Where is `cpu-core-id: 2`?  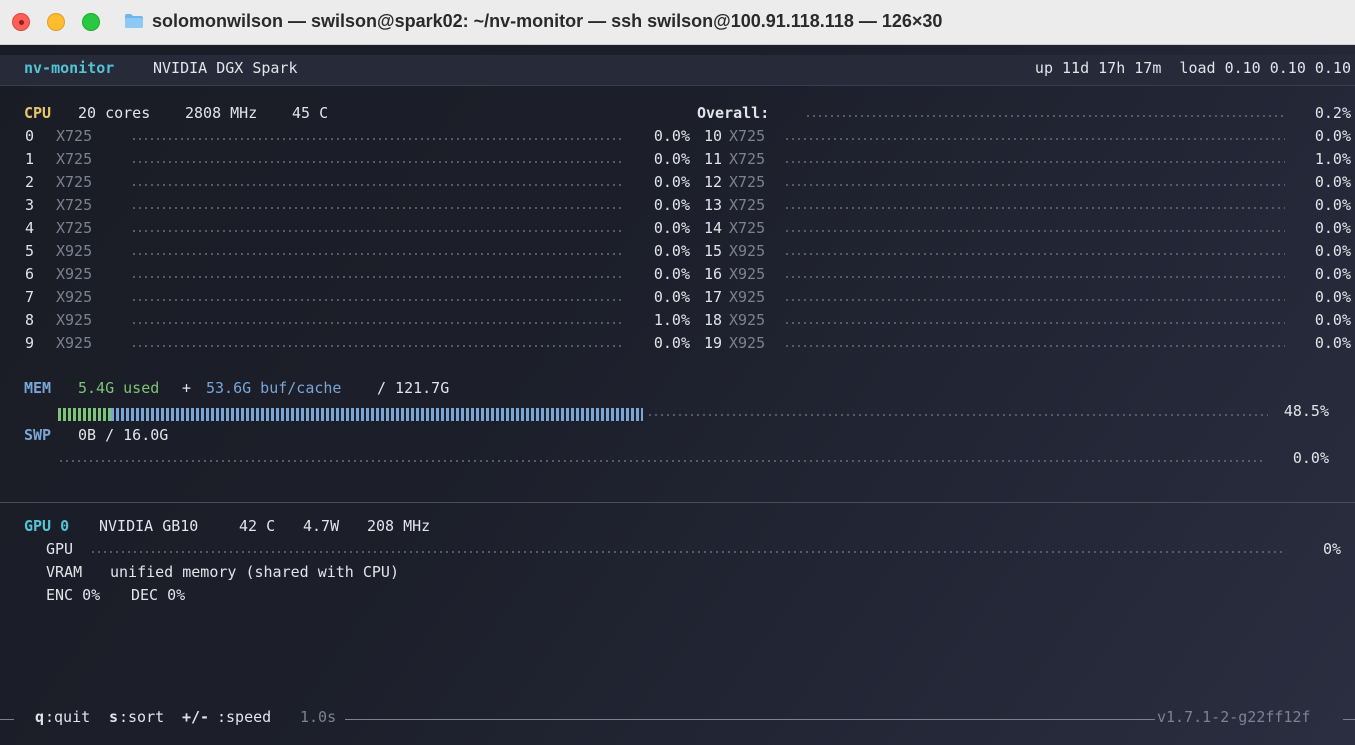 cpu-core-id: 2 is located at coordinates (29, 182).